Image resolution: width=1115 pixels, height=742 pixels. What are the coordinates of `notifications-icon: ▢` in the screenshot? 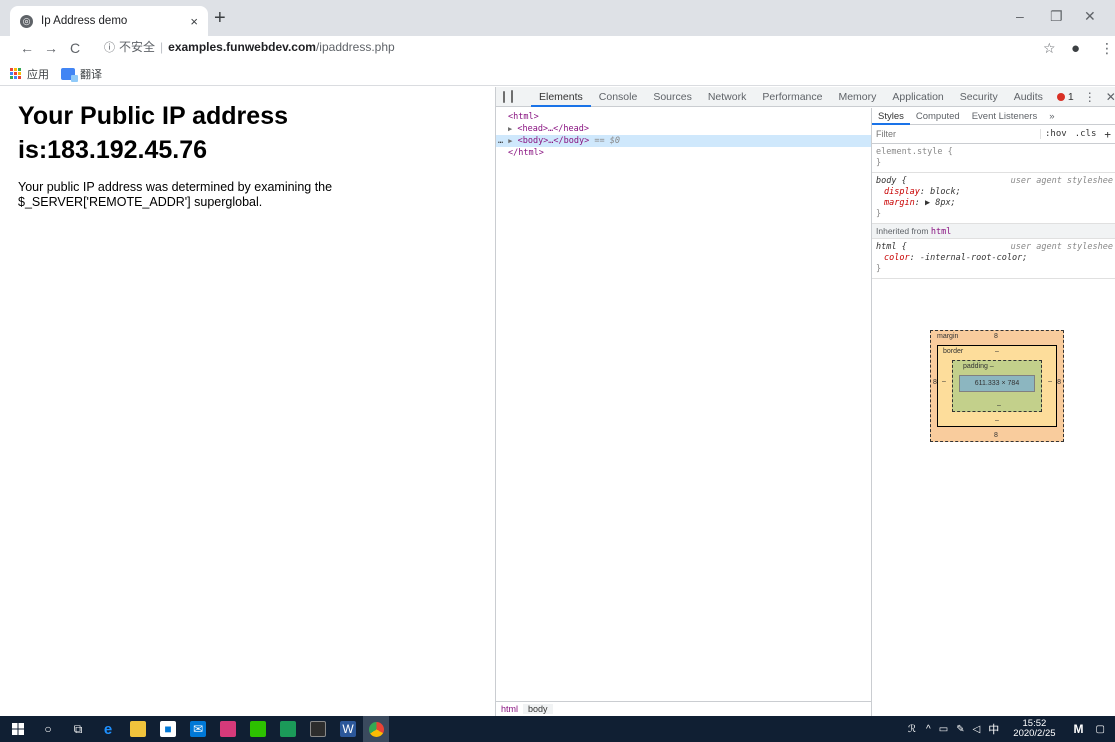 It's located at (1100, 729).